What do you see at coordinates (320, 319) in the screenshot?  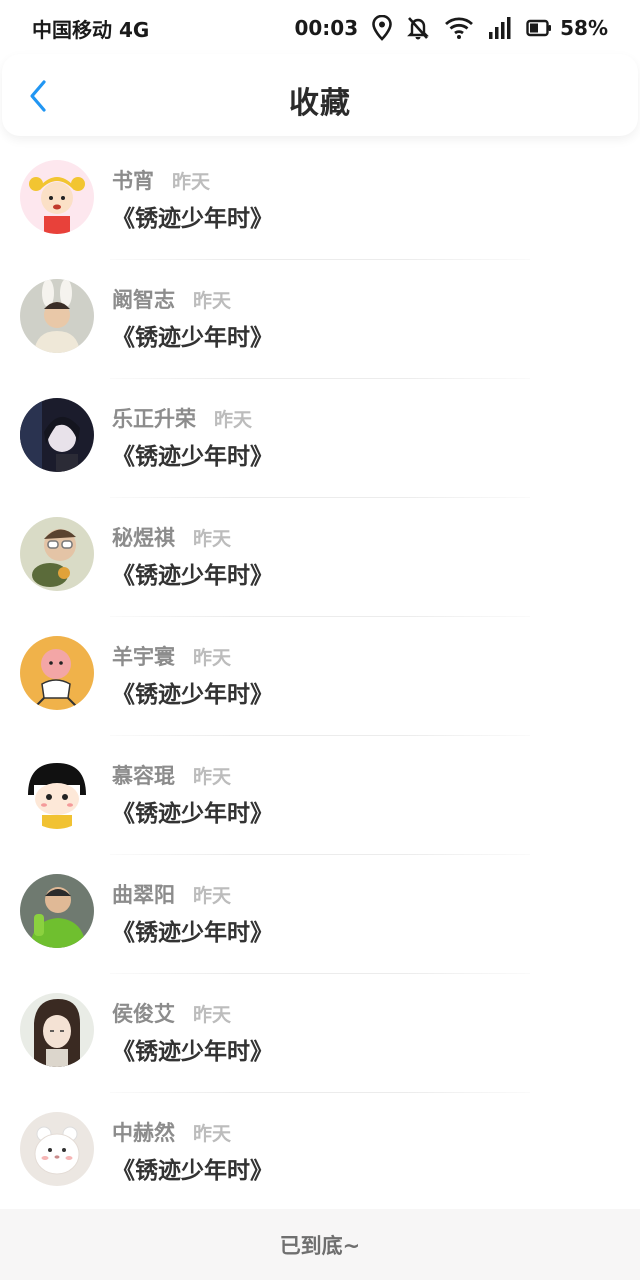 I see `list-item: 阚智志 昨天 《锈迹少年时》` at bounding box center [320, 319].